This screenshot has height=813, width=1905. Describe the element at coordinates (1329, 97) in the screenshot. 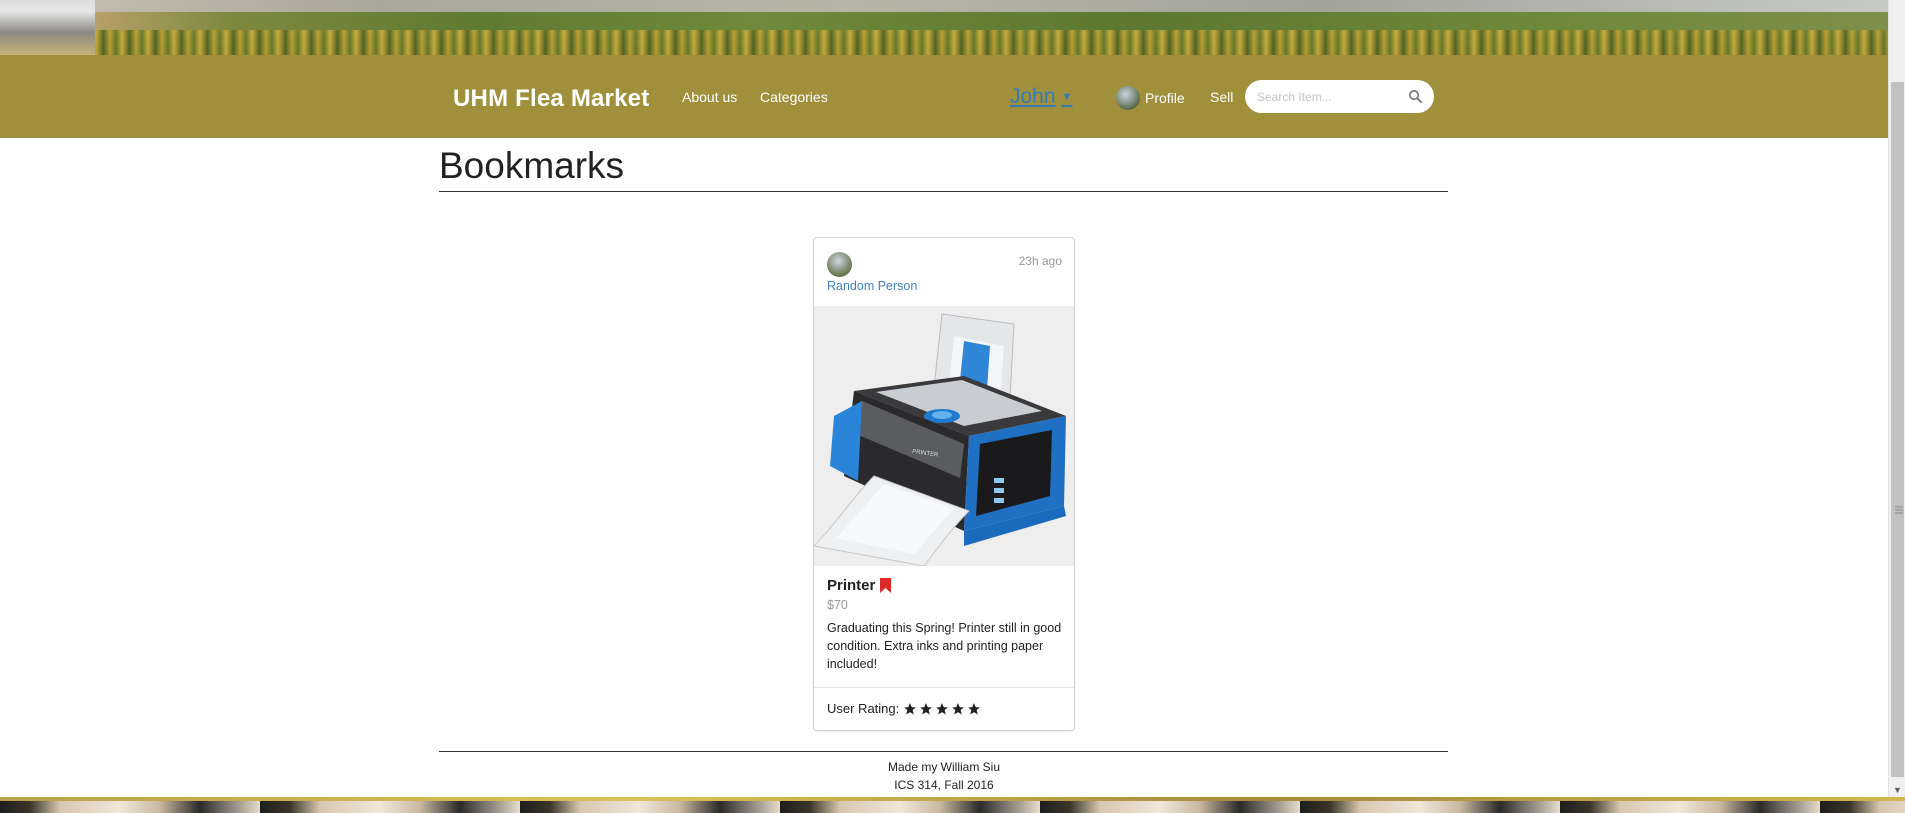

I see `search-input` at that location.